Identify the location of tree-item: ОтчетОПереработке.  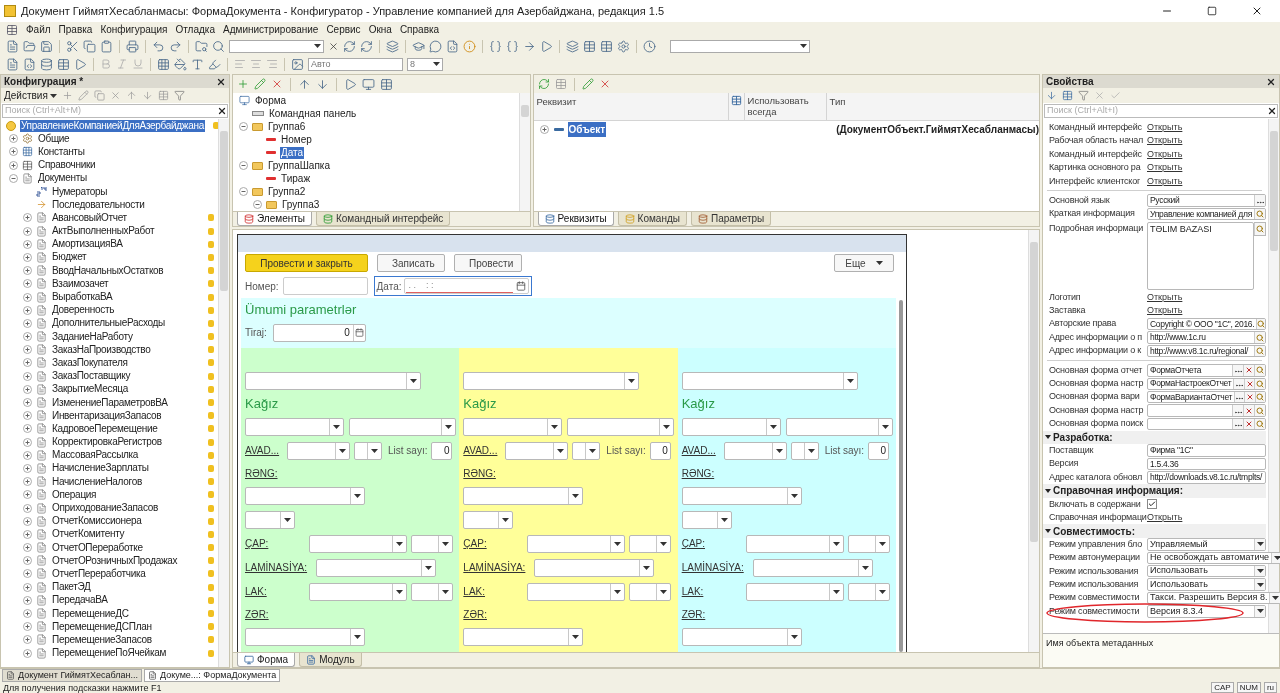
(97, 547).